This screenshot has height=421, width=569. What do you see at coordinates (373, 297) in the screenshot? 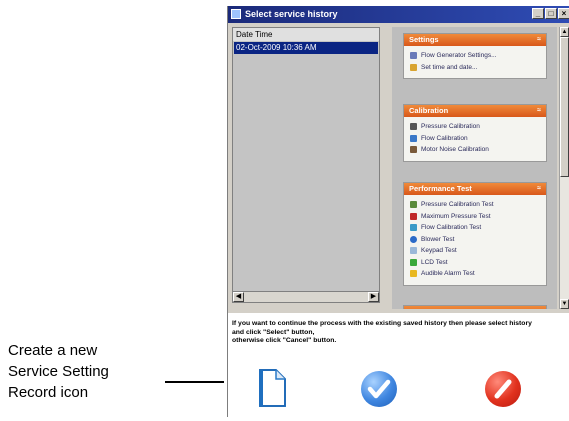
I see `scroll-right-icon: ▶` at bounding box center [373, 297].